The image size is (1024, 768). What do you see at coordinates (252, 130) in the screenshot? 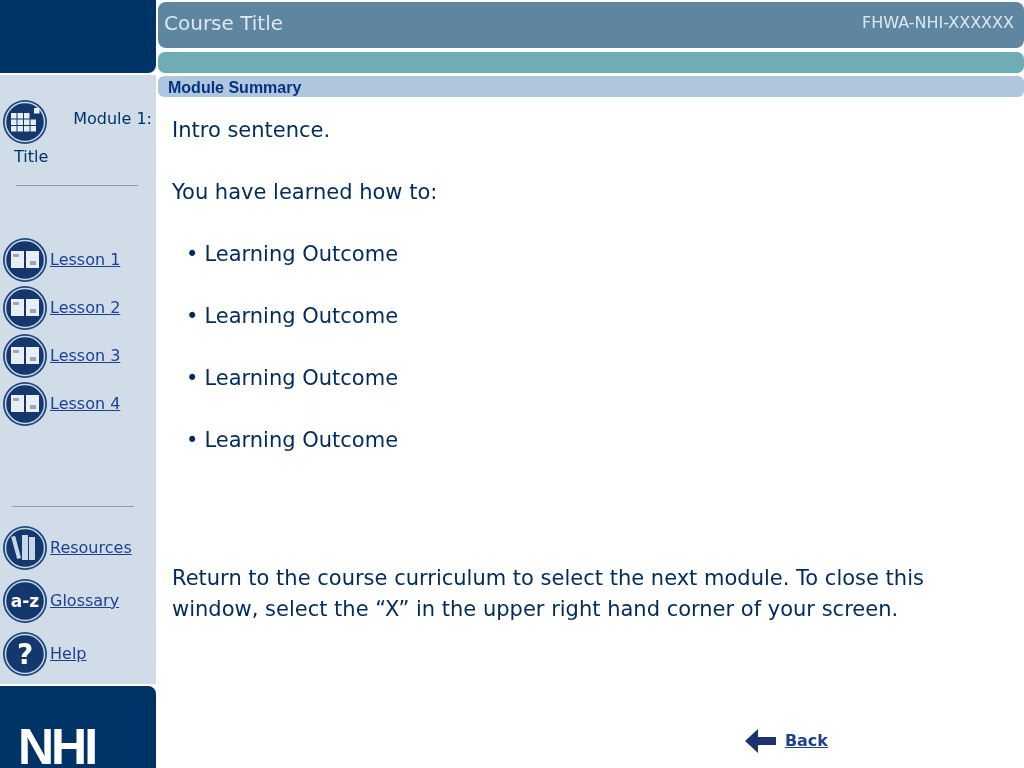
I see `intro-text: Intro sentence.` at bounding box center [252, 130].